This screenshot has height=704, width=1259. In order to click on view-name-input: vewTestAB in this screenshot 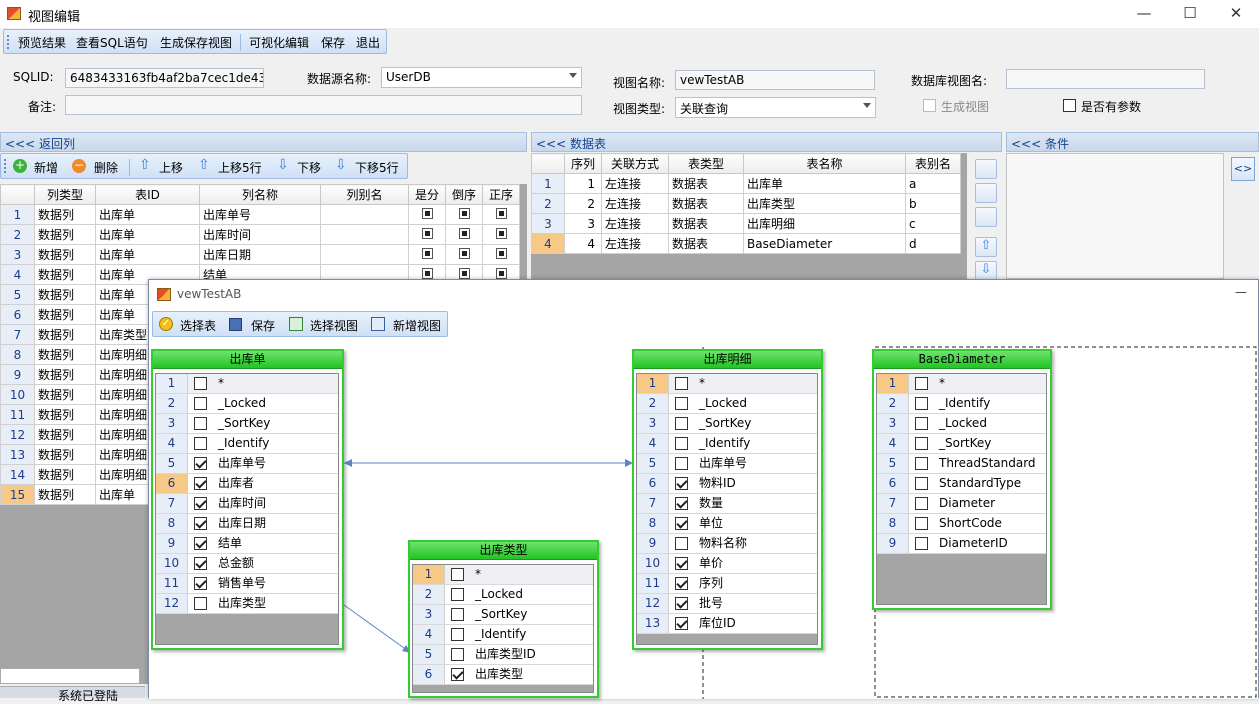, I will do `click(775, 80)`.